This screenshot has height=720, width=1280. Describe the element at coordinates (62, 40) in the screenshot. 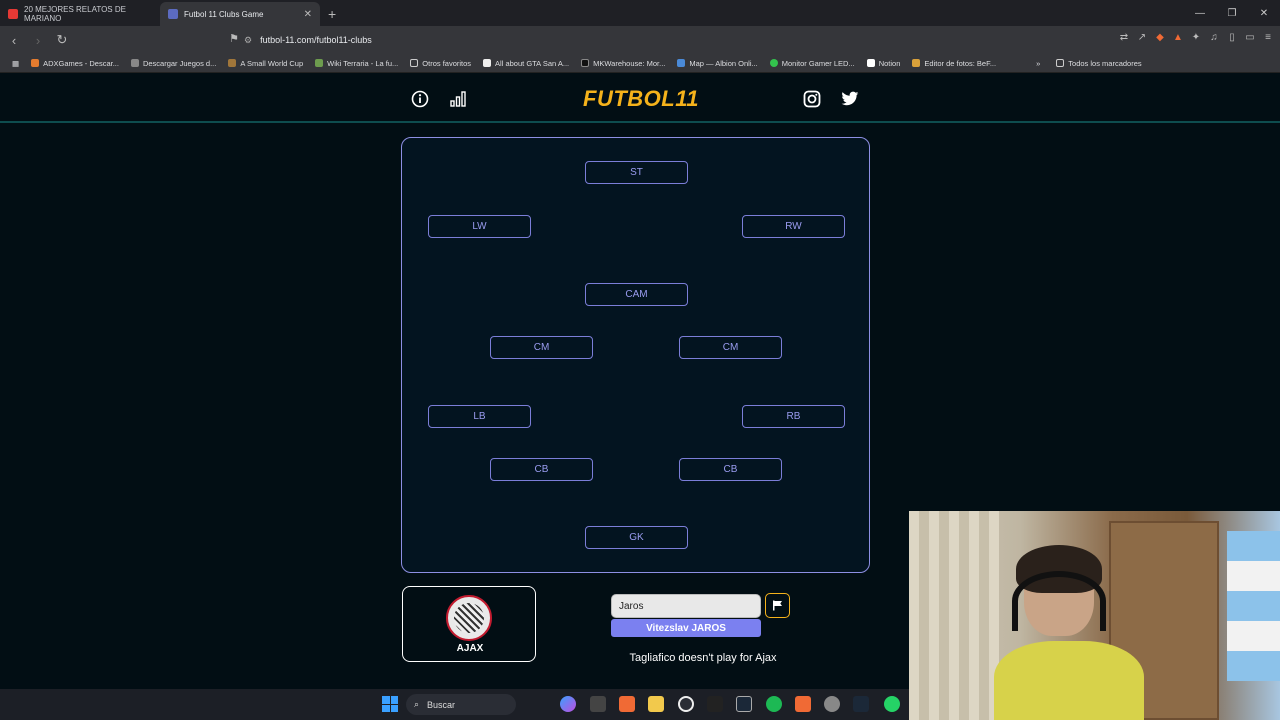

I see `reload-icon: ↻` at that location.